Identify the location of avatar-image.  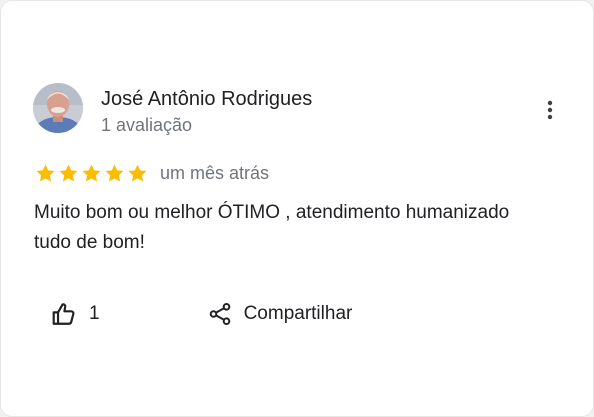
(58, 108).